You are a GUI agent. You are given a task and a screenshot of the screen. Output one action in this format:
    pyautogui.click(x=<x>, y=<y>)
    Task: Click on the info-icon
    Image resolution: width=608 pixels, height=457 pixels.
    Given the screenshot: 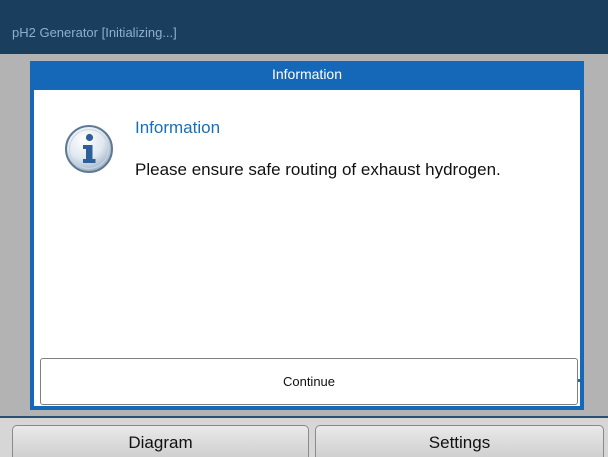 What is the action you would take?
    pyautogui.click(x=89, y=149)
    